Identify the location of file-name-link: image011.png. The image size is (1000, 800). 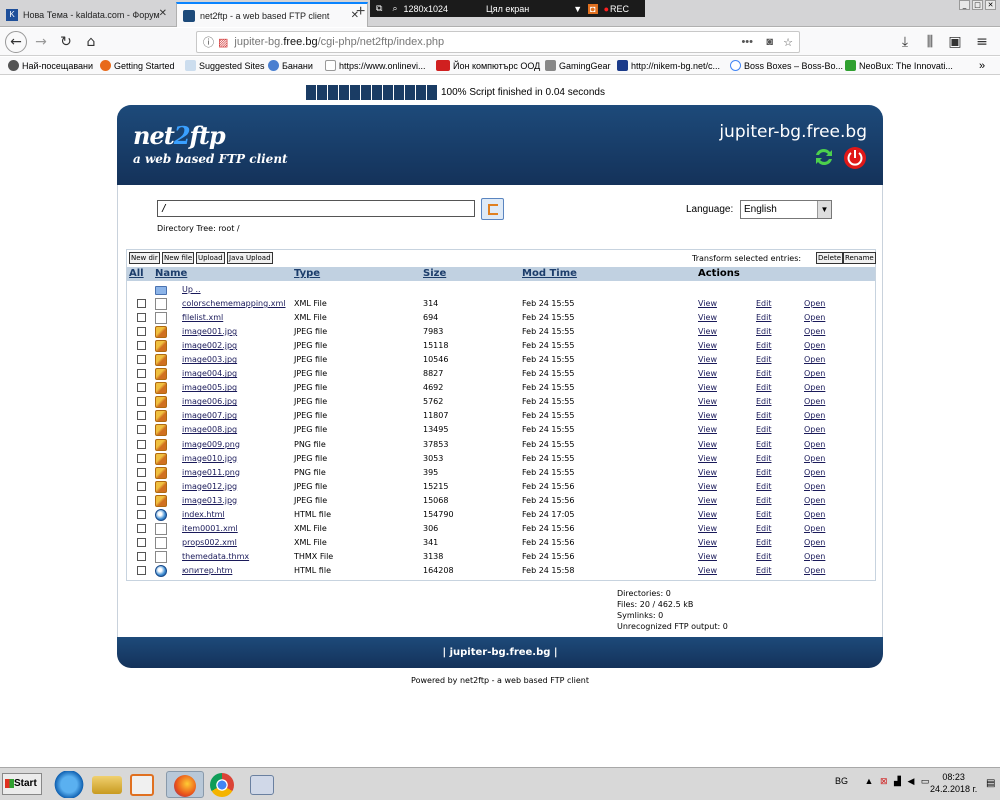
(211, 472).